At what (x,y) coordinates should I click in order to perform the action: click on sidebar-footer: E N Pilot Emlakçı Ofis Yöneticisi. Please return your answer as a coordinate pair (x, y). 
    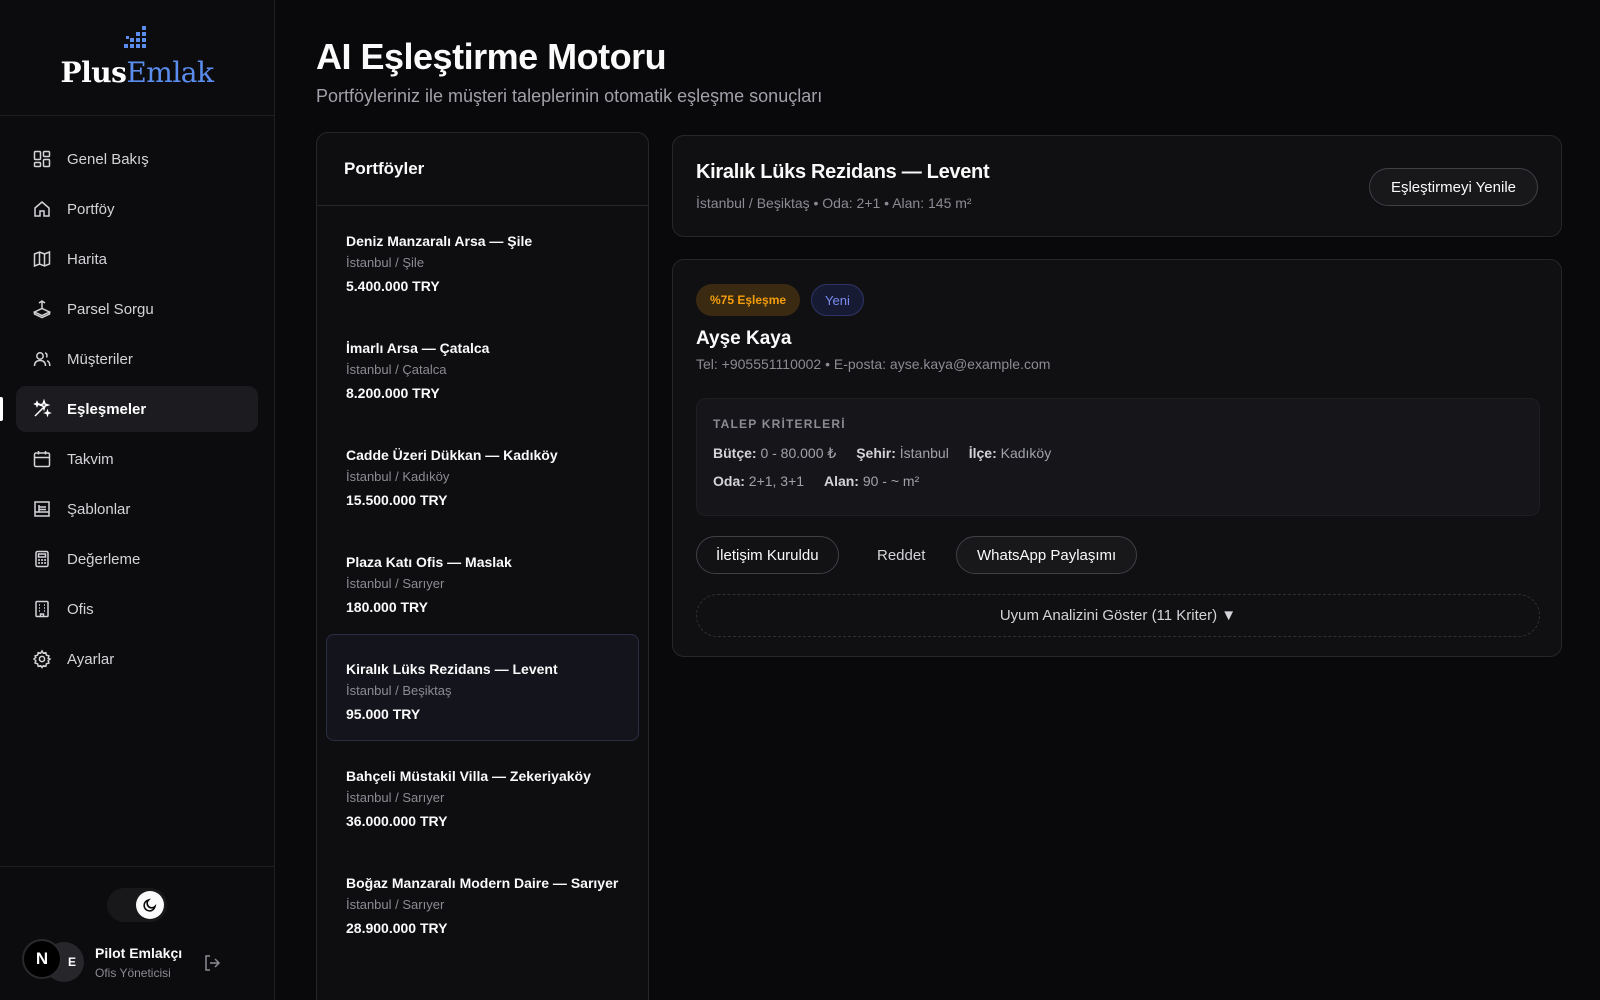
    Looking at the image, I should click on (137, 933).